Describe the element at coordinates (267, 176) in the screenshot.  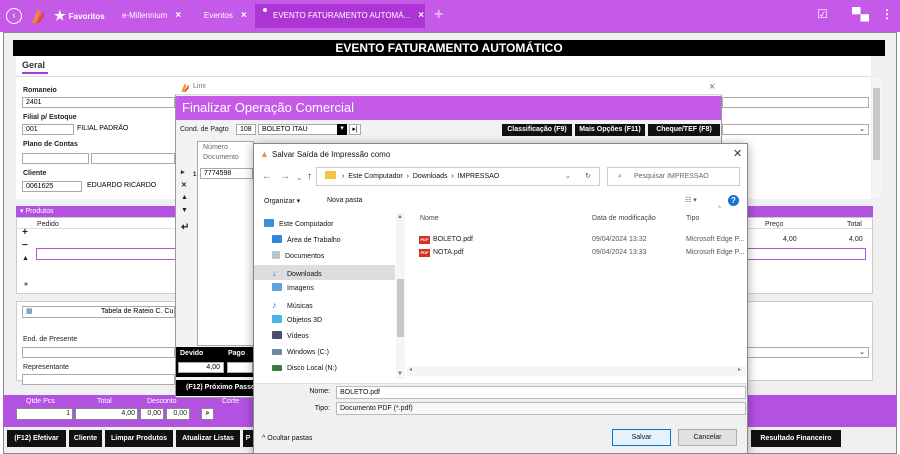
I see `back-arrow-icon: ←` at that location.